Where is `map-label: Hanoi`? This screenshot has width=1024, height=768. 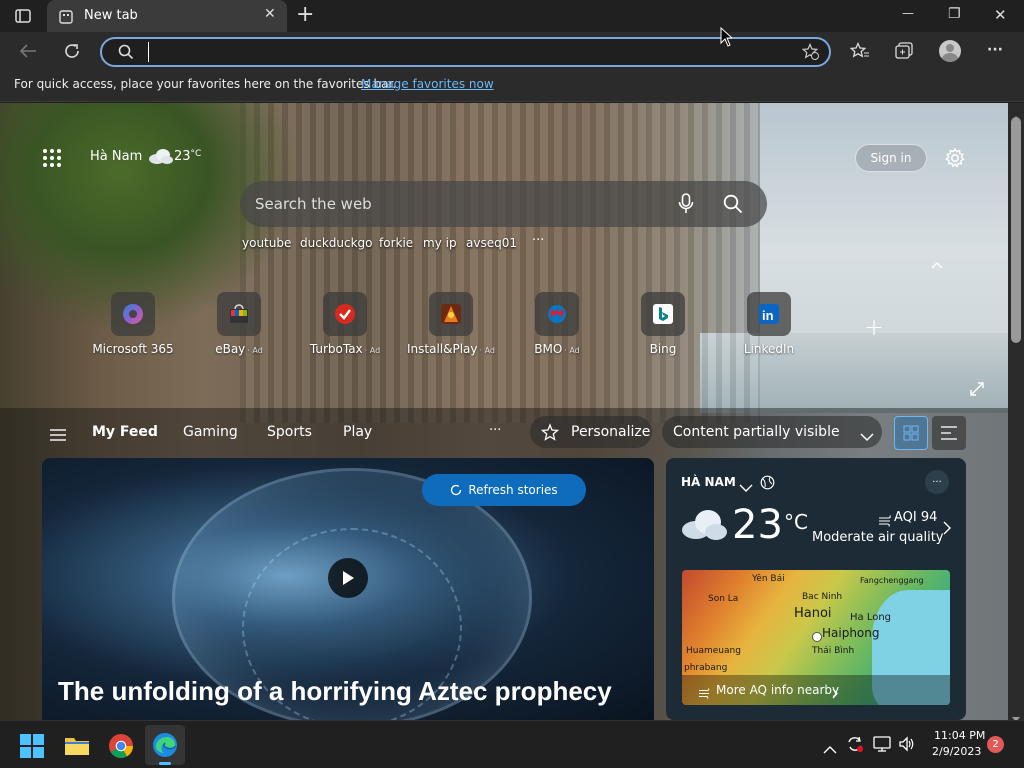 map-label: Hanoi is located at coordinates (813, 613).